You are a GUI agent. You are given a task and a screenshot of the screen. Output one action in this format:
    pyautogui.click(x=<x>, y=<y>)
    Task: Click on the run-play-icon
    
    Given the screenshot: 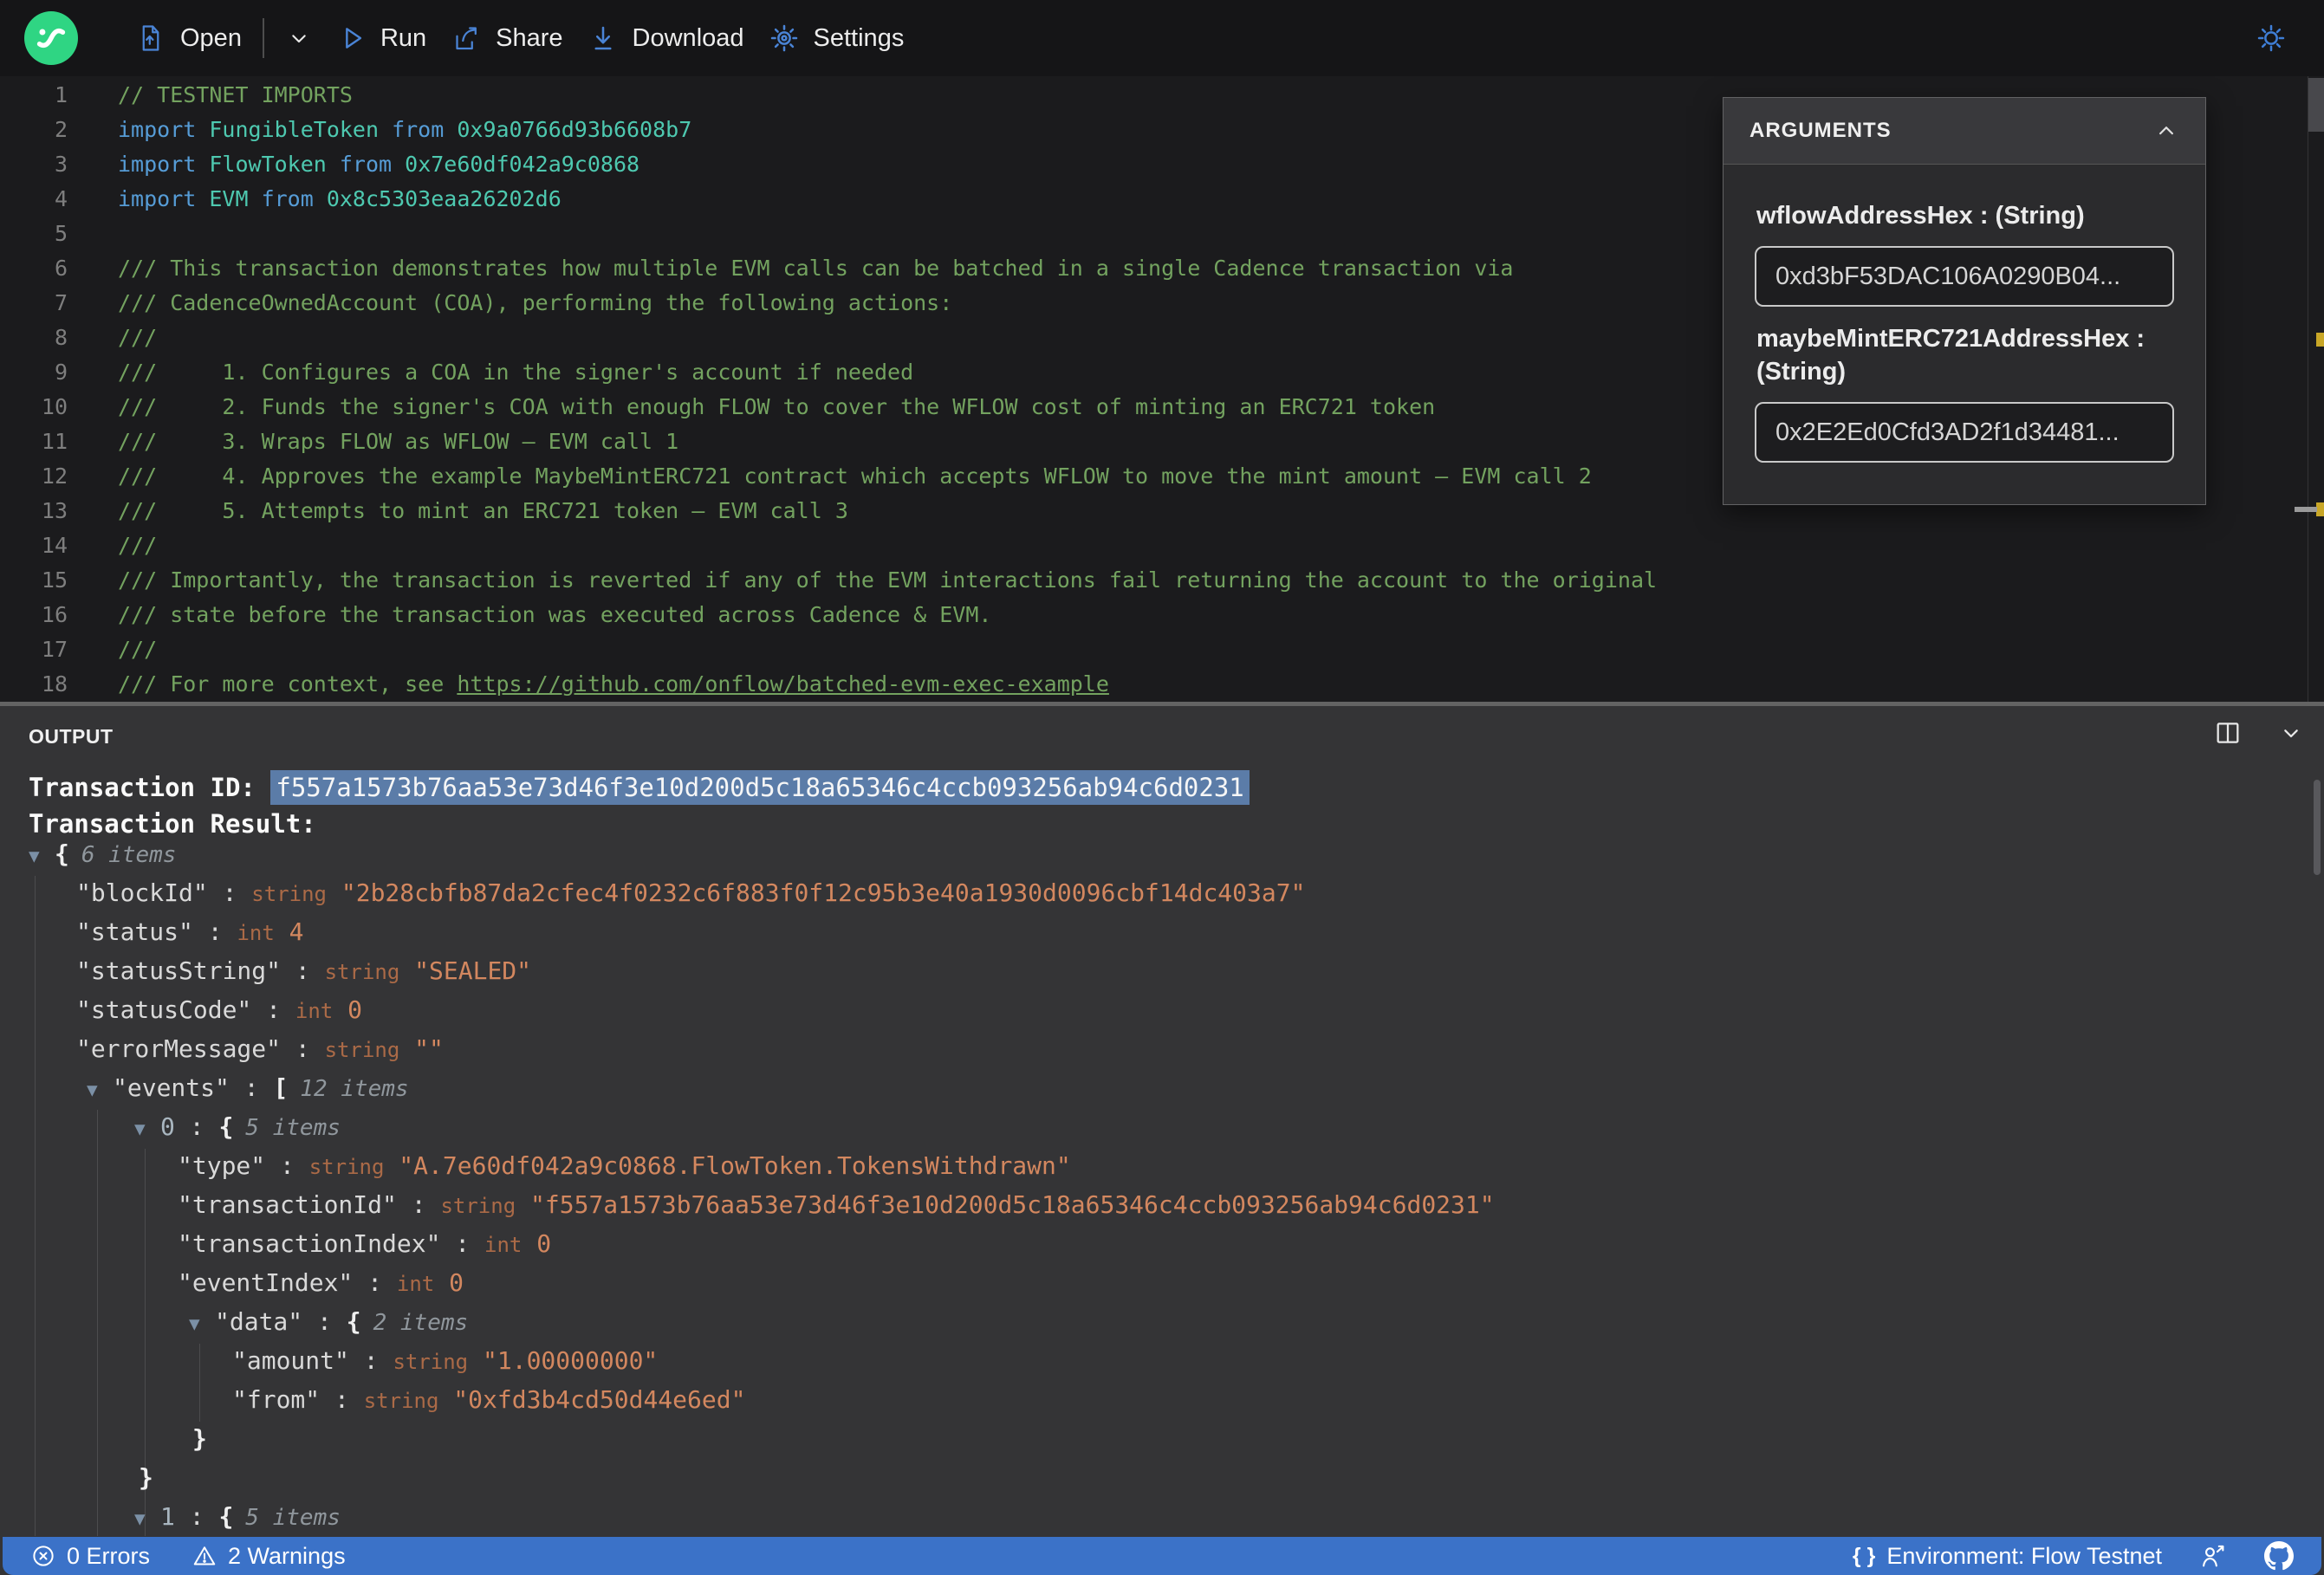 What is the action you would take?
    pyautogui.click(x=354, y=39)
    